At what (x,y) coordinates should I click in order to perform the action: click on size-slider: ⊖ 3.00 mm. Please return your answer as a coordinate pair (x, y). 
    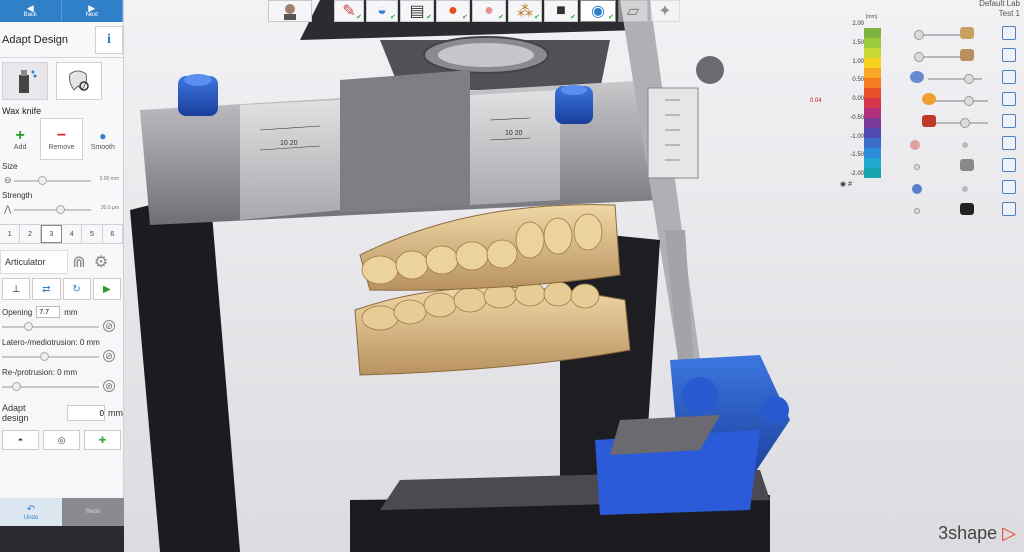
    Looking at the image, I should click on (61, 181).